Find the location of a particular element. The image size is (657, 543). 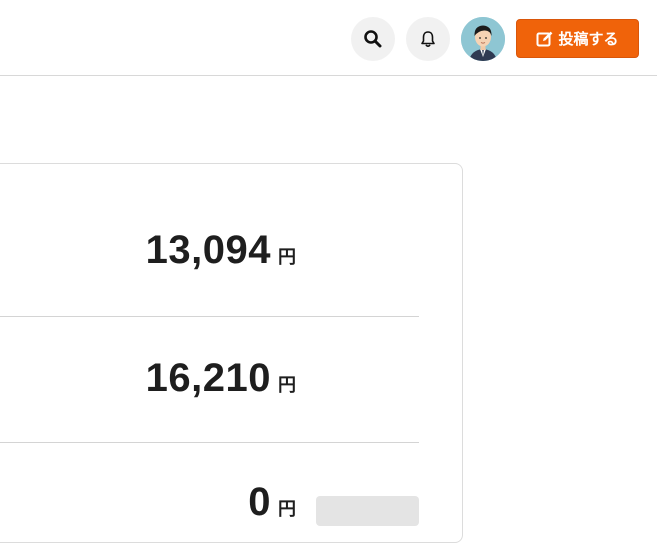

post-button-label: 投稿する is located at coordinates (588, 39).